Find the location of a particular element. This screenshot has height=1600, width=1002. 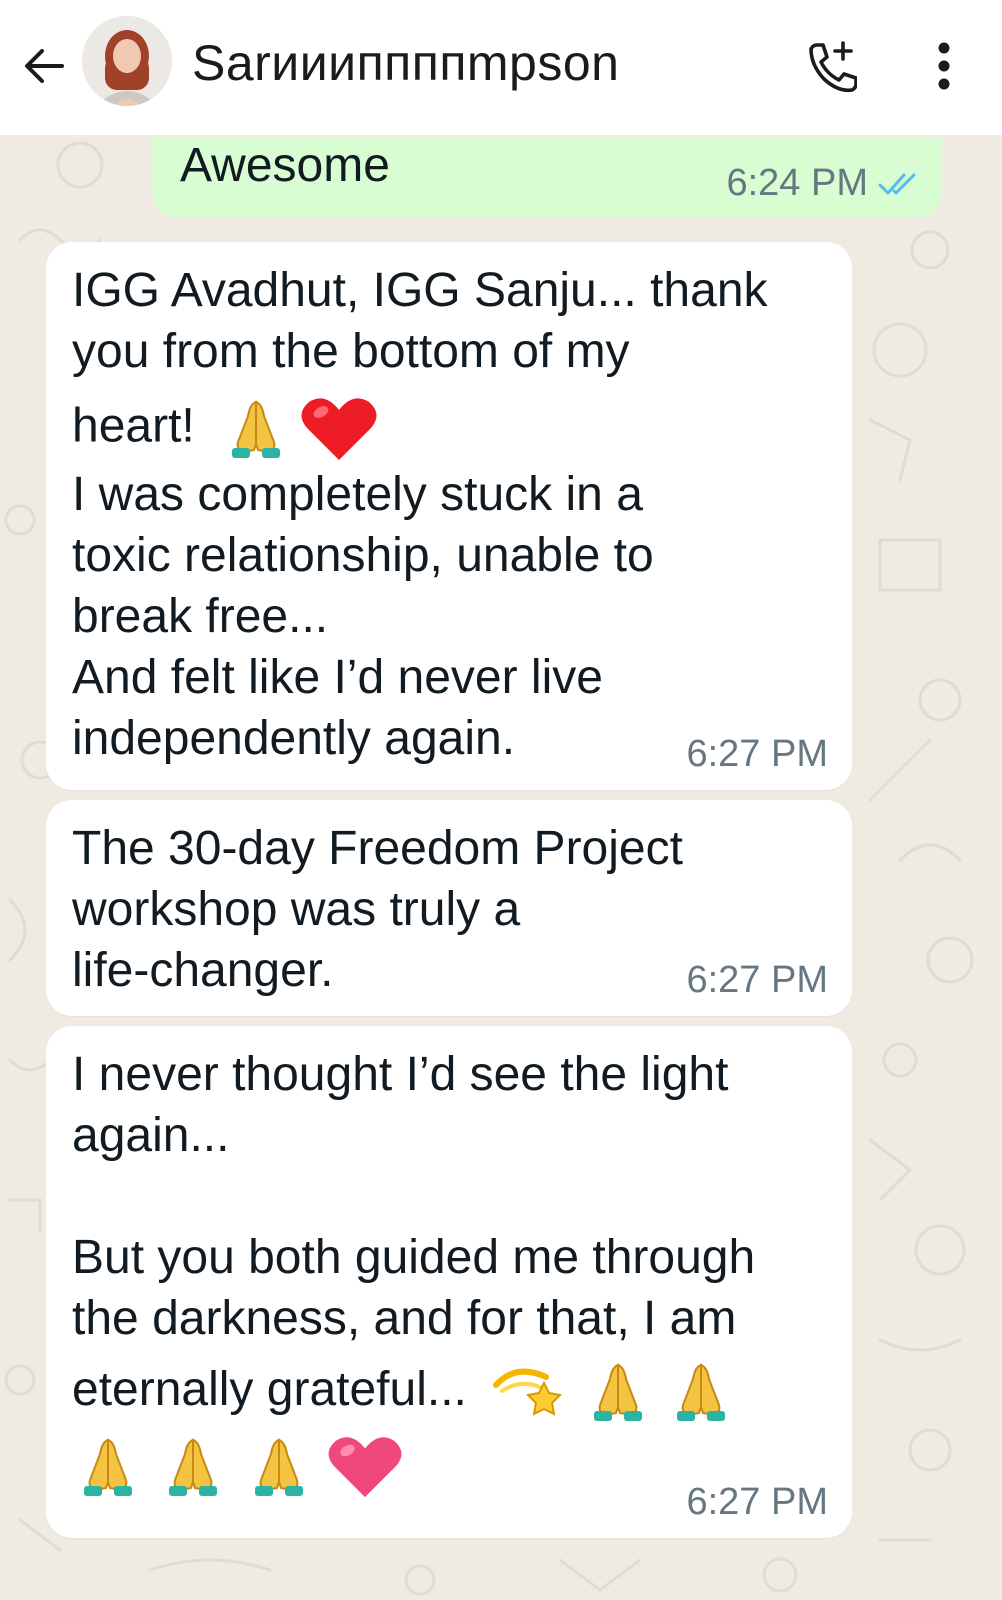

message-line: But you both guided me through is located at coordinates (414, 1257).